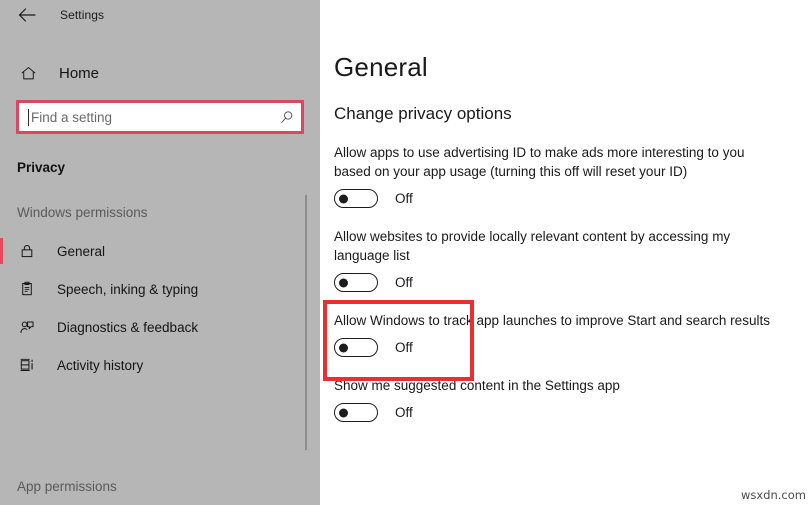 The width and height of the screenshot is (811, 505). I want to click on sidebar-item-speech-inking-typing: Speech, inking & typing, so click(160, 289).